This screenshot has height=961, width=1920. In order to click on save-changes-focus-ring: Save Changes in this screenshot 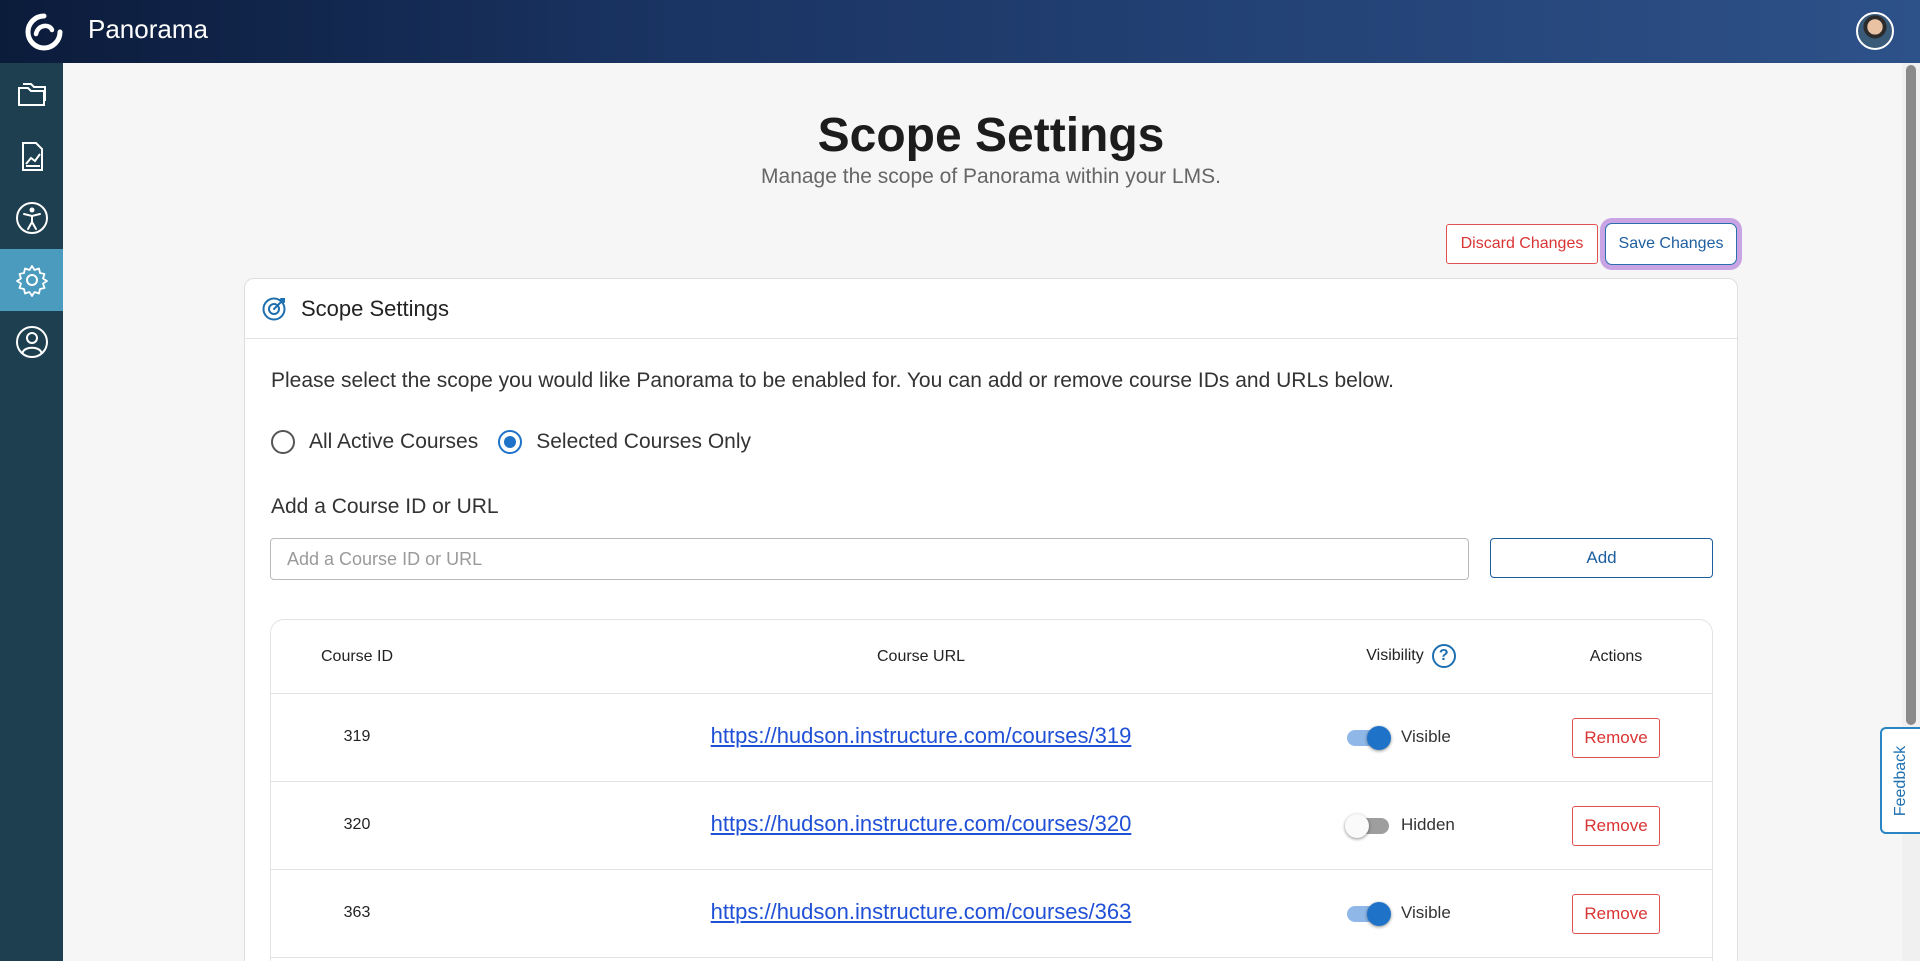, I will do `click(1671, 244)`.